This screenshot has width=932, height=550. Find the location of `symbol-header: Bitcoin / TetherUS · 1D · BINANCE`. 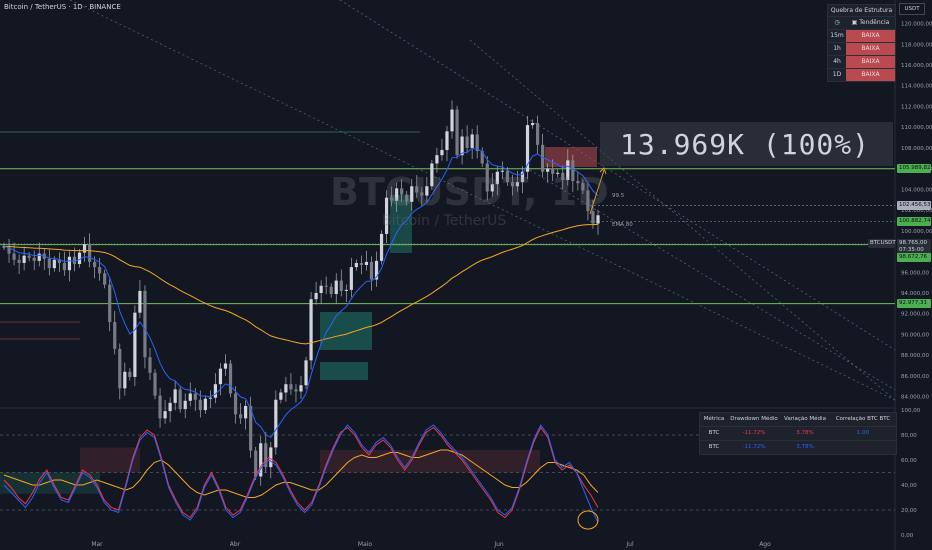

symbol-header: Bitcoin / TetherUS · 1D · BINANCE is located at coordinates (62, 7).